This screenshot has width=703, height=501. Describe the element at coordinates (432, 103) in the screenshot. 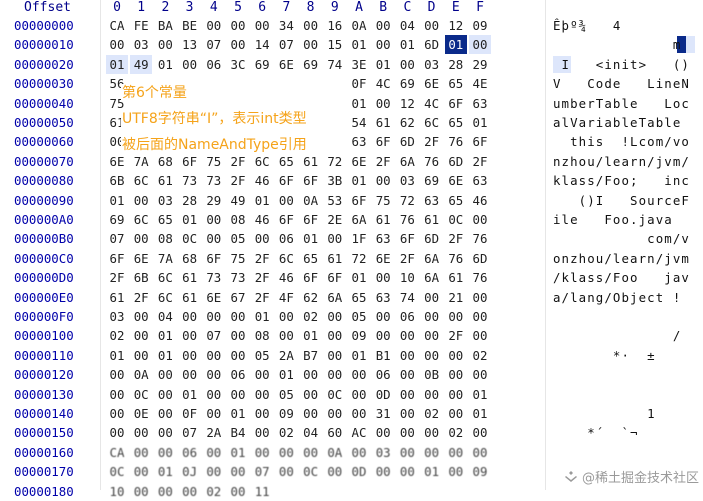

I see `hex-byte: 4C` at that location.